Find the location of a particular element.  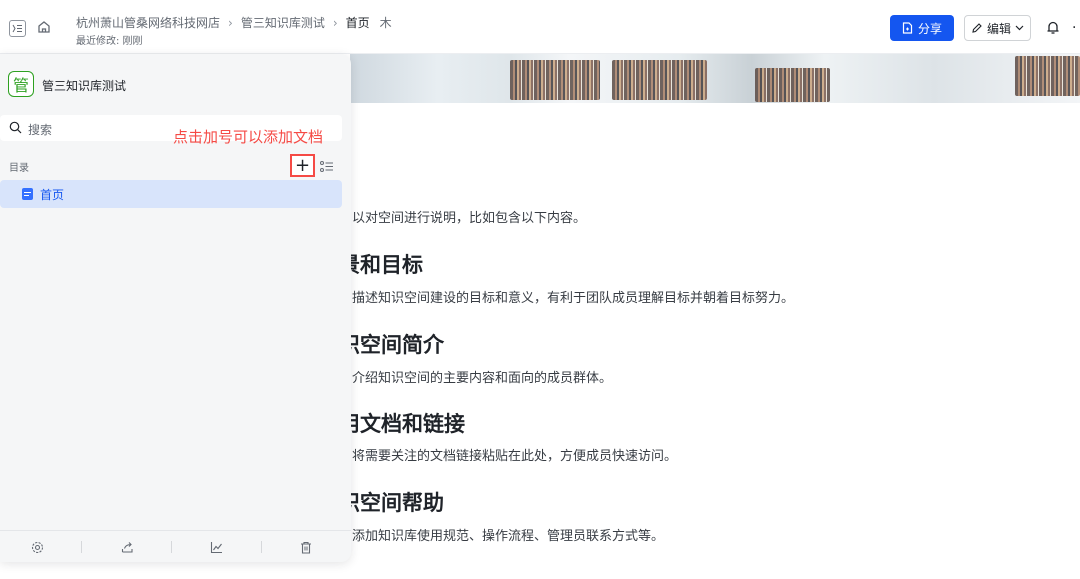

breadcrumb-item-current: 首页 is located at coordinates (357, 23).